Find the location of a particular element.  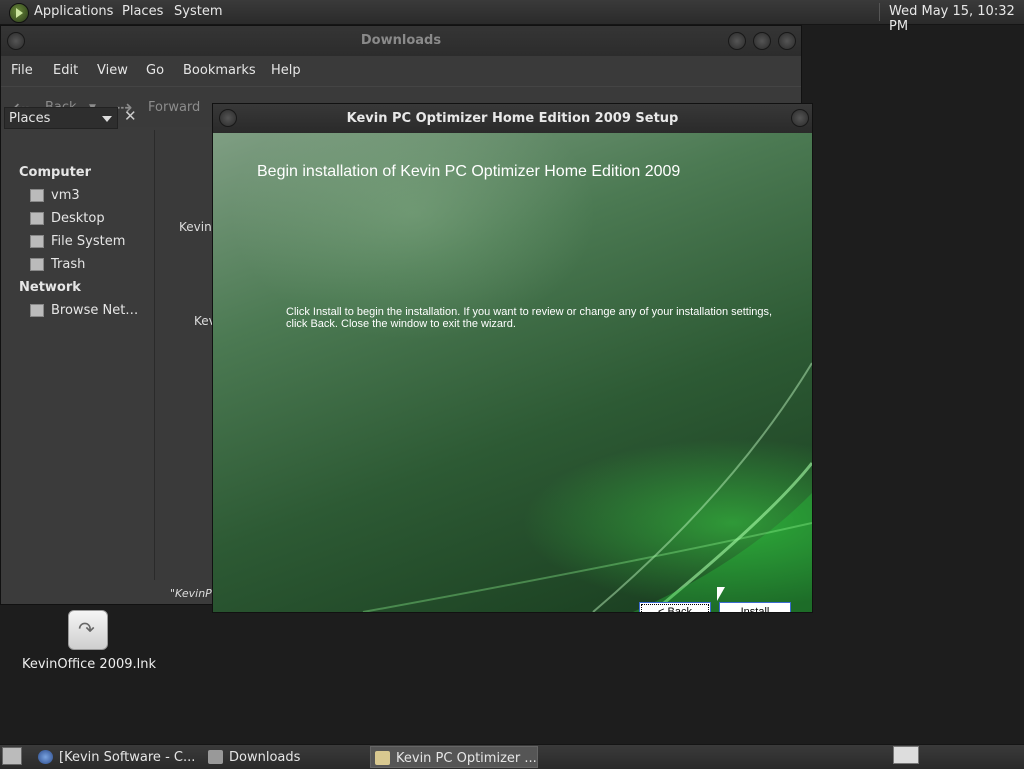

installer-icon is located at coordinates (382, 758).